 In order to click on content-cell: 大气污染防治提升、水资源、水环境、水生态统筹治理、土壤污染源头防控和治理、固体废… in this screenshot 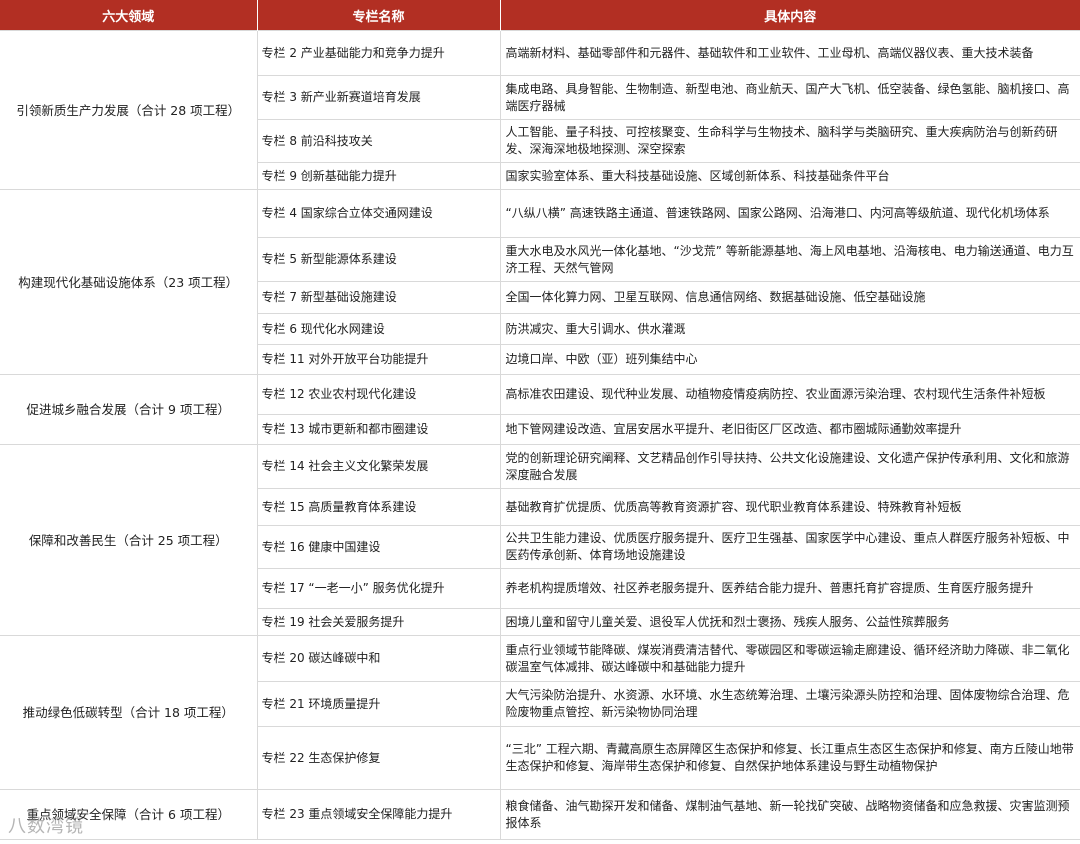, I will do `click(789, 704)`.